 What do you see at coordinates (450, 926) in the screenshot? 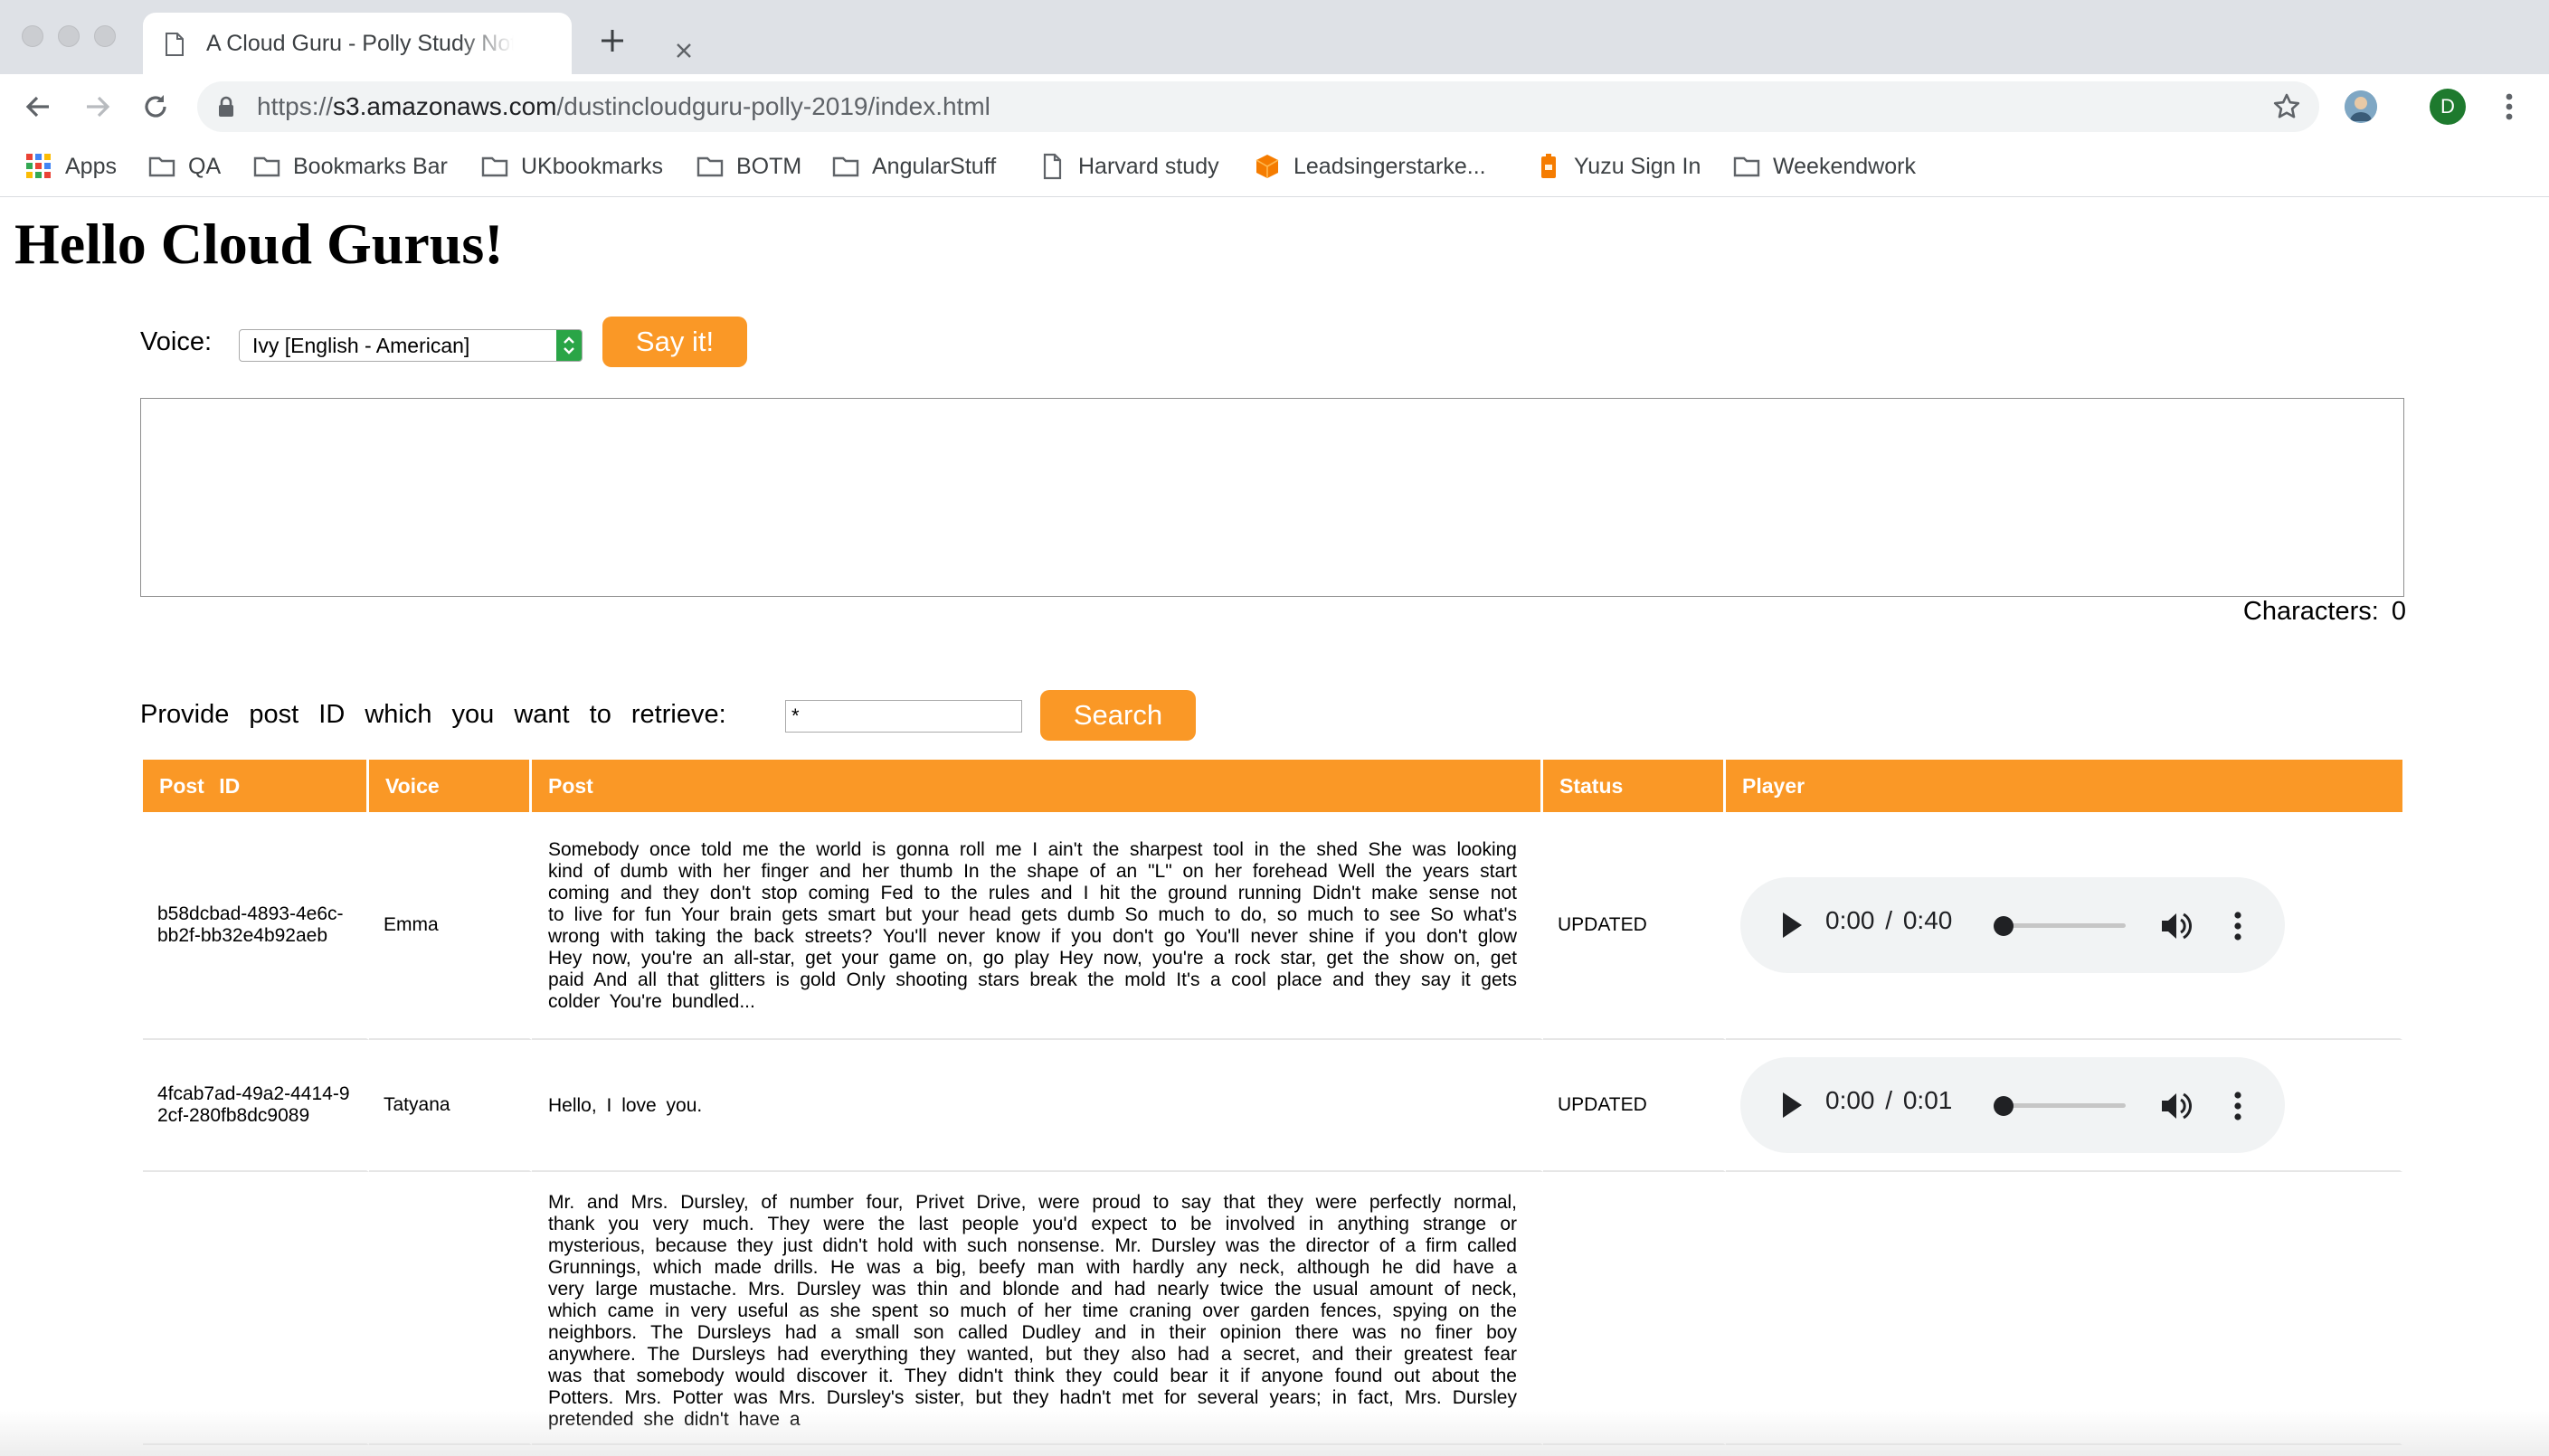
I see `voice-cell: Emma` at bounding box center [450, 926].